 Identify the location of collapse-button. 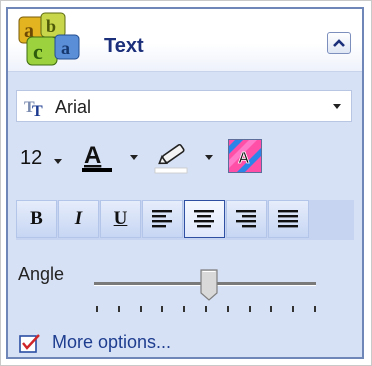
(339, 43).